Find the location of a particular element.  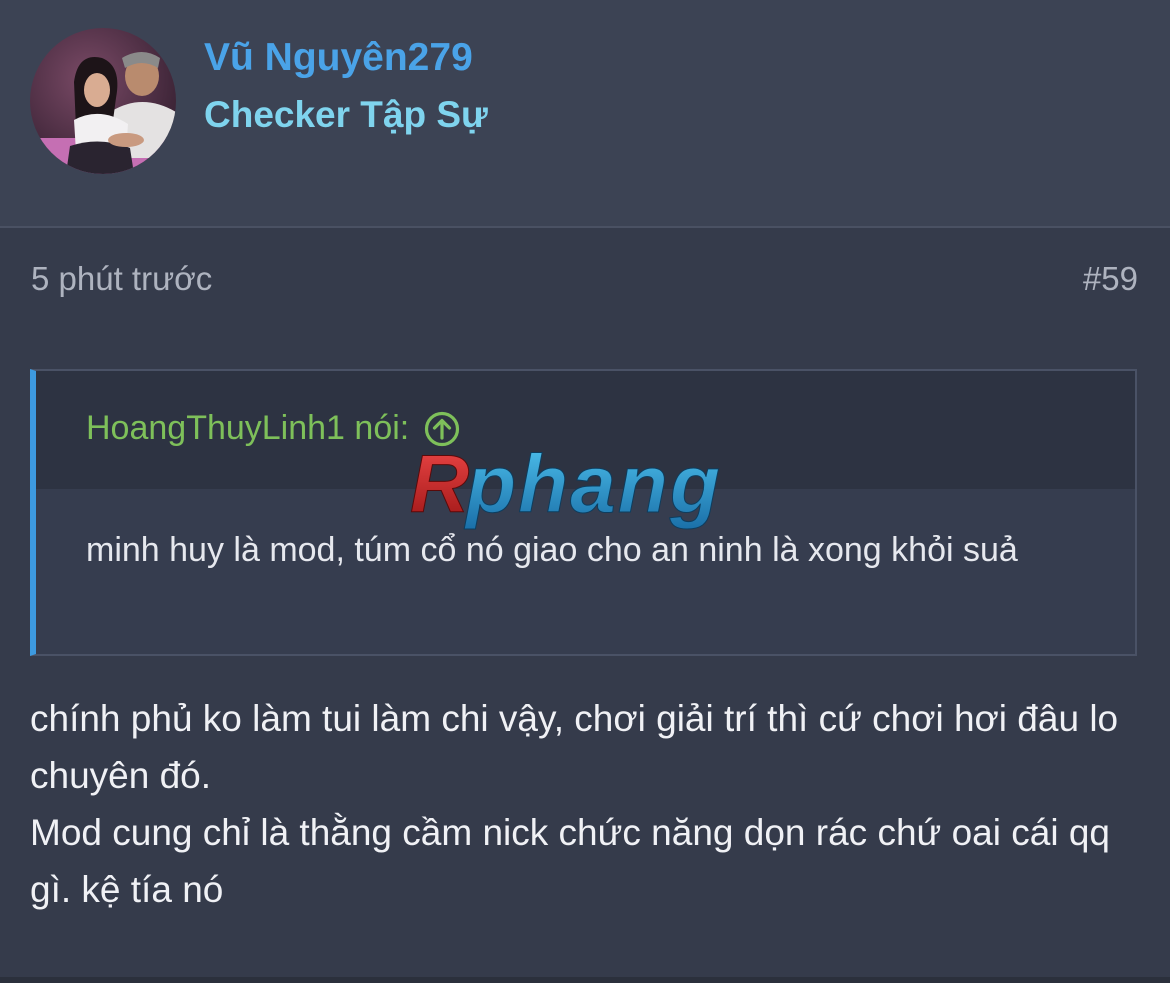

quote-author-line: HoangThuyLinh1 nói: is located at coordinates (273, 428).